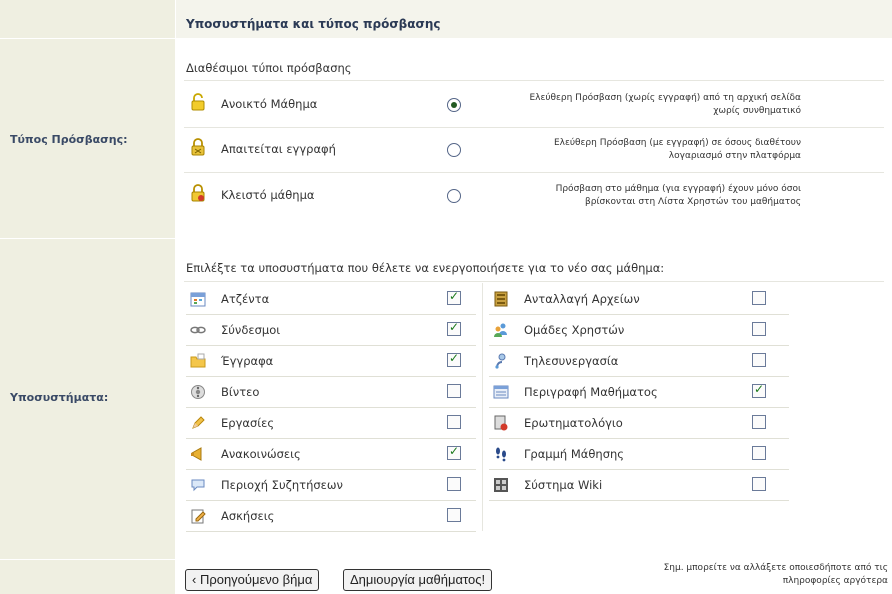 The width and height of the screenshot is (892, 594). I want to click on wiki-checkbox, so click(759, 484).